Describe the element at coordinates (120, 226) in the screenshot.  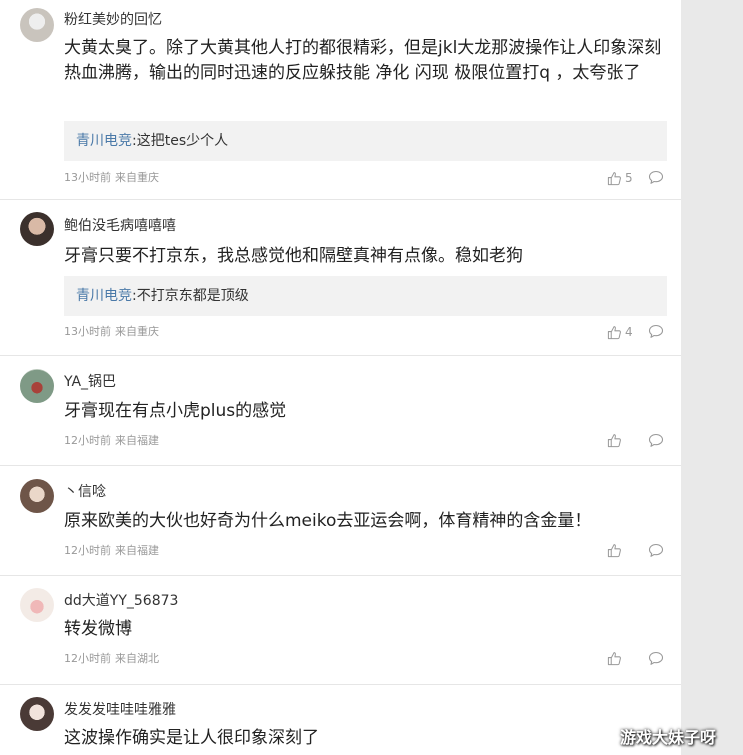
I see `username: 鲍伯没毛病嘻嘻嘻` at that location.